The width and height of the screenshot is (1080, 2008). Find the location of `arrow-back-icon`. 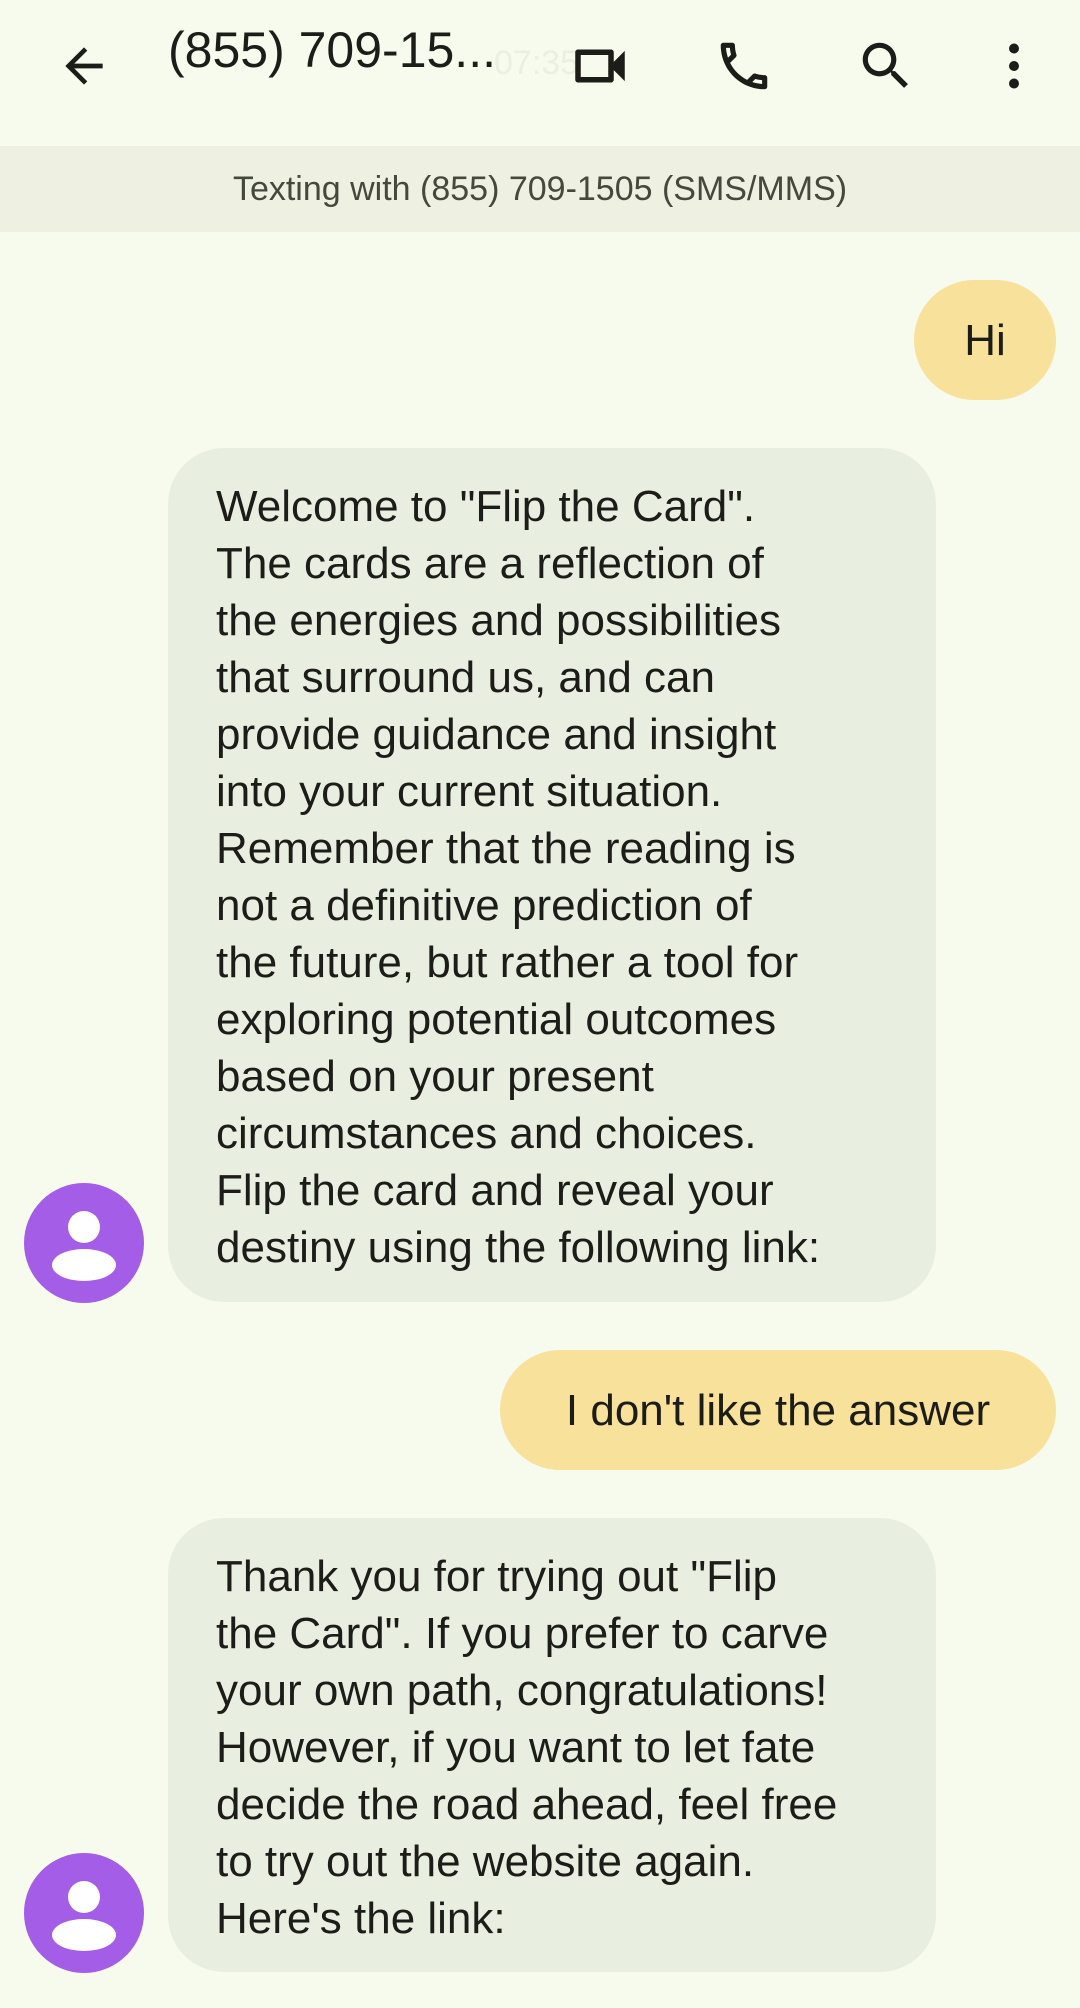

arrow-back-icon is located at coordinates (84, 66).